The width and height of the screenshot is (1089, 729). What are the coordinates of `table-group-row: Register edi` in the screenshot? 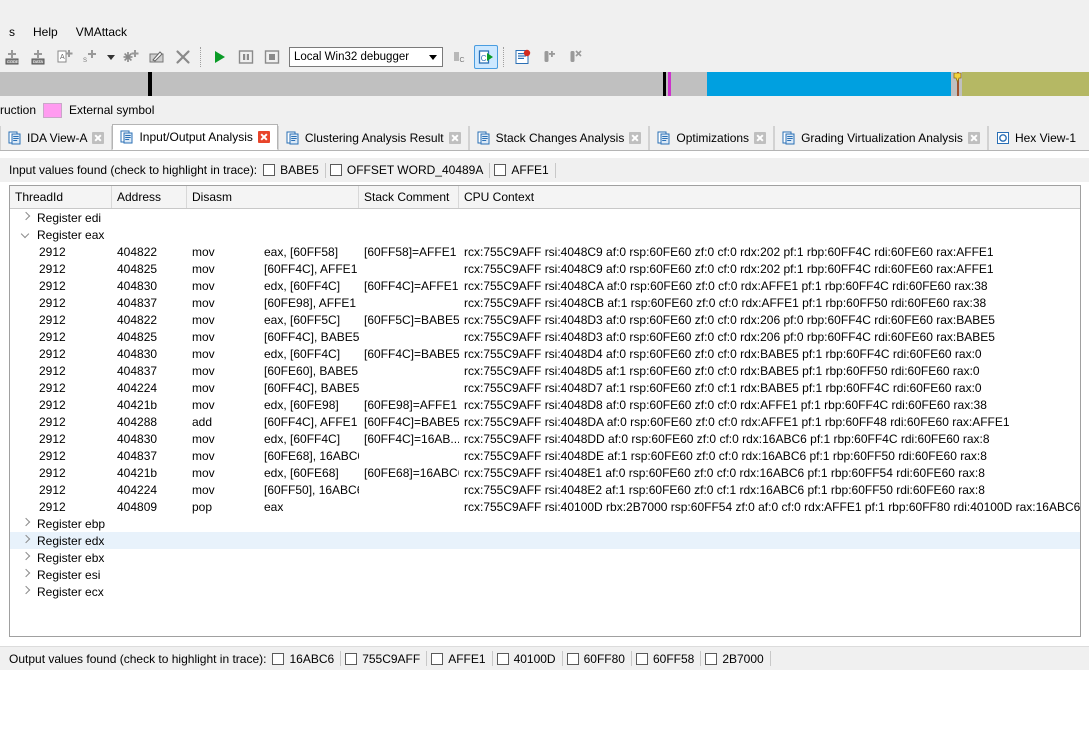 It's located at (545, 217).